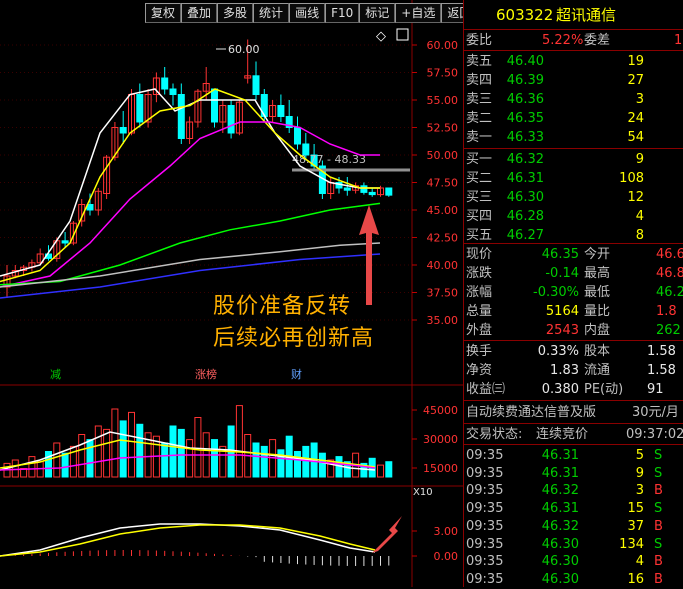 The image size is (683, 589). Describe the element at coordinates (525, 178) in the screenshot. I see `level-price: 46.31` at that location.